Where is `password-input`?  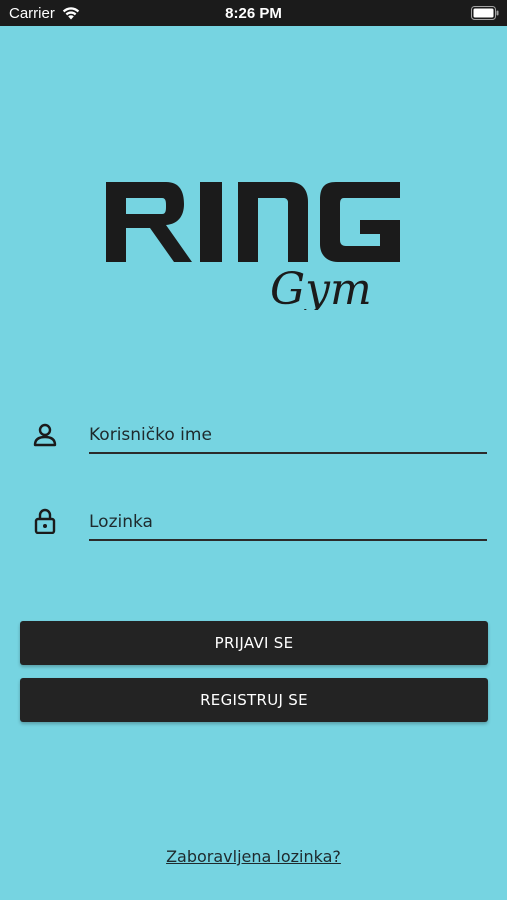 password-input is located at coordinates (288, 523).